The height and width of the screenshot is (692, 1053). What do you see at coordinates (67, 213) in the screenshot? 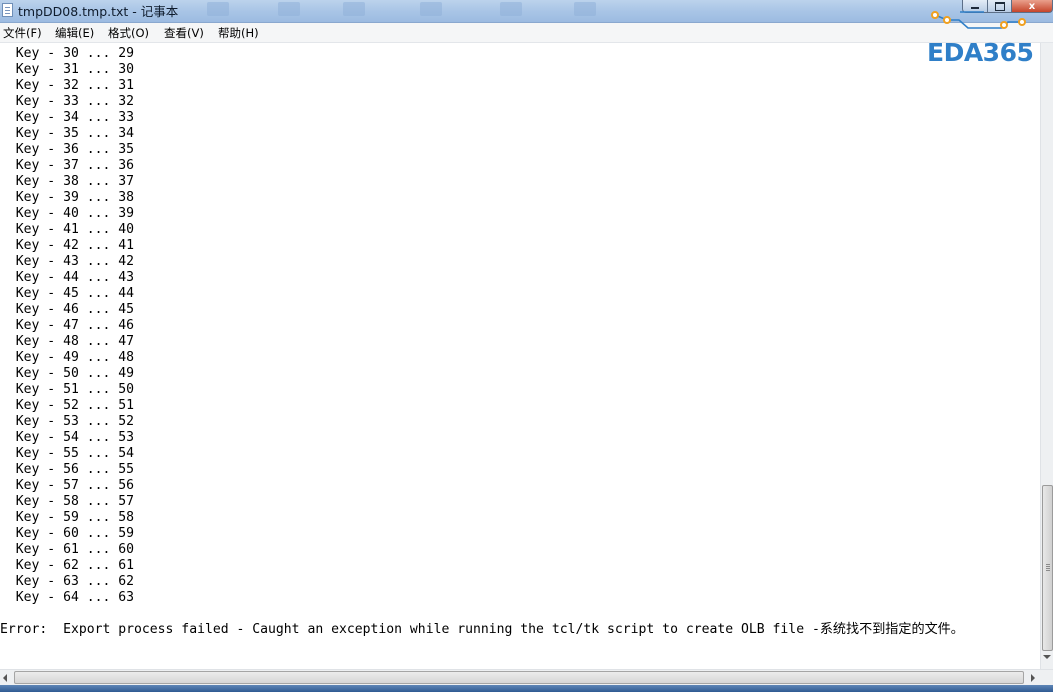
I see `text-line: Key - 40 ... 39` at bounding box center [67, 213].